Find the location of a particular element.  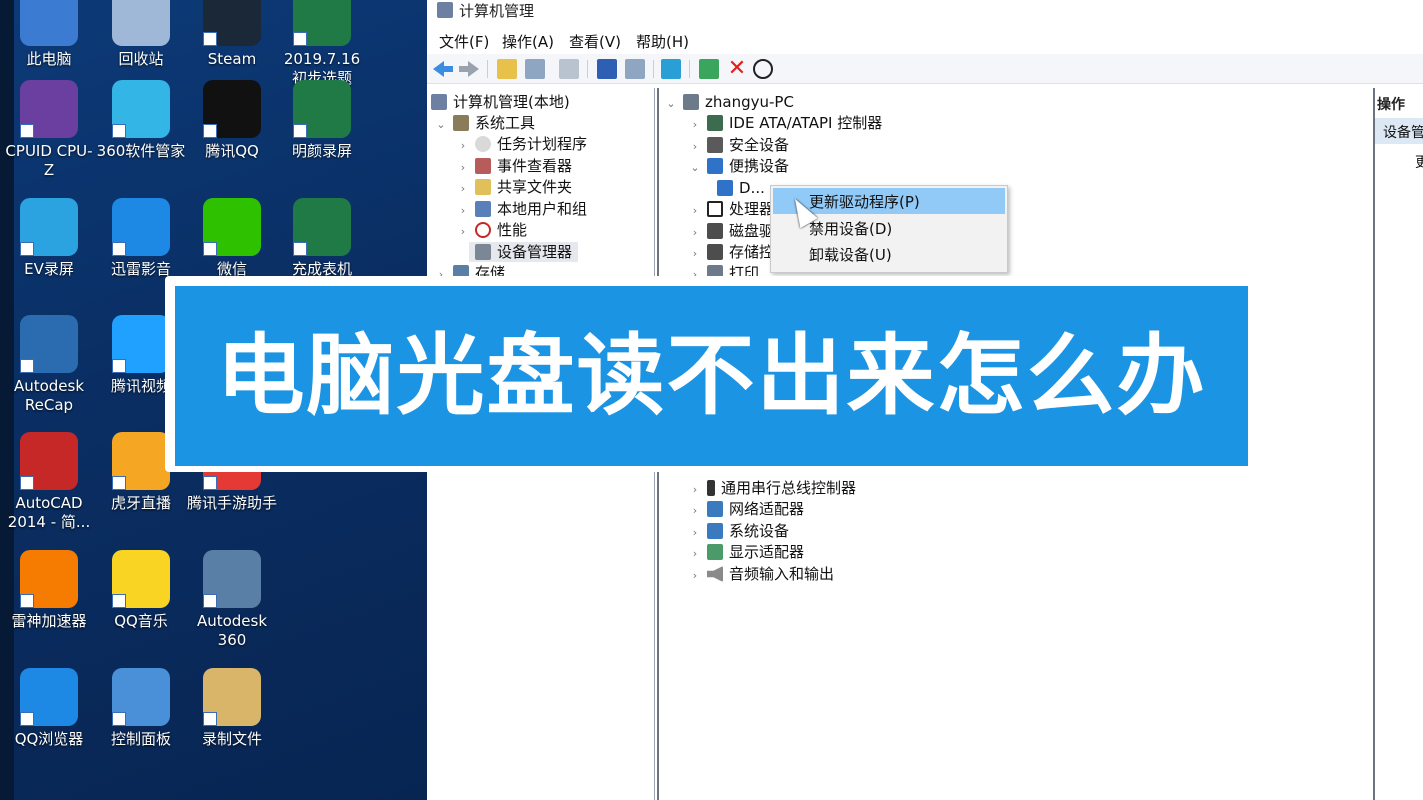

desktop-icon-label: EV录屏 is located at coordinates (49, 269).